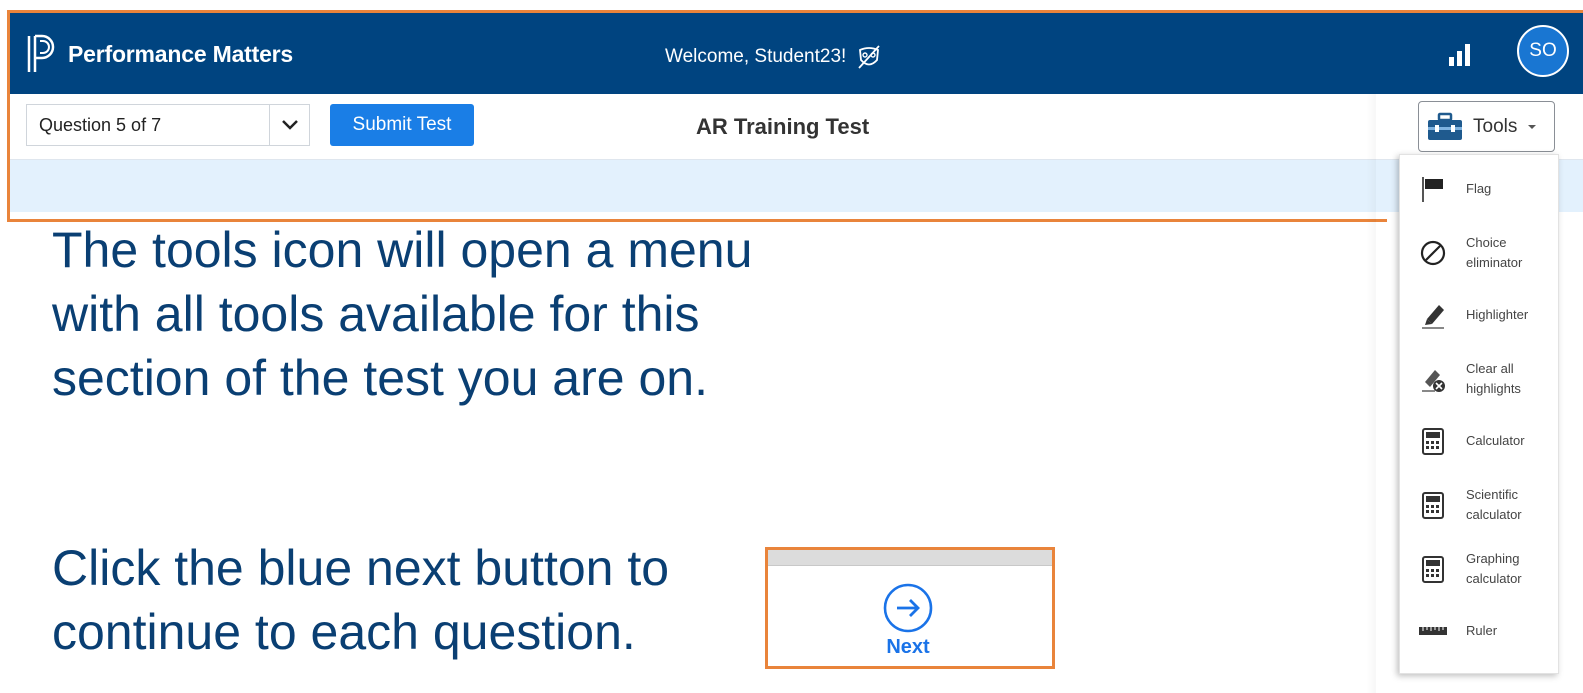 The image size is (1583, 693). I want to click on tool-item-flag: Flag, so click(1479, 189).